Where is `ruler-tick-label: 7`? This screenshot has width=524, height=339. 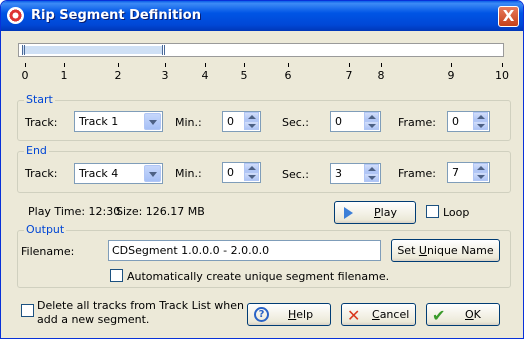 ruler-tick-label: 7 is located at coordinates (349, 75).